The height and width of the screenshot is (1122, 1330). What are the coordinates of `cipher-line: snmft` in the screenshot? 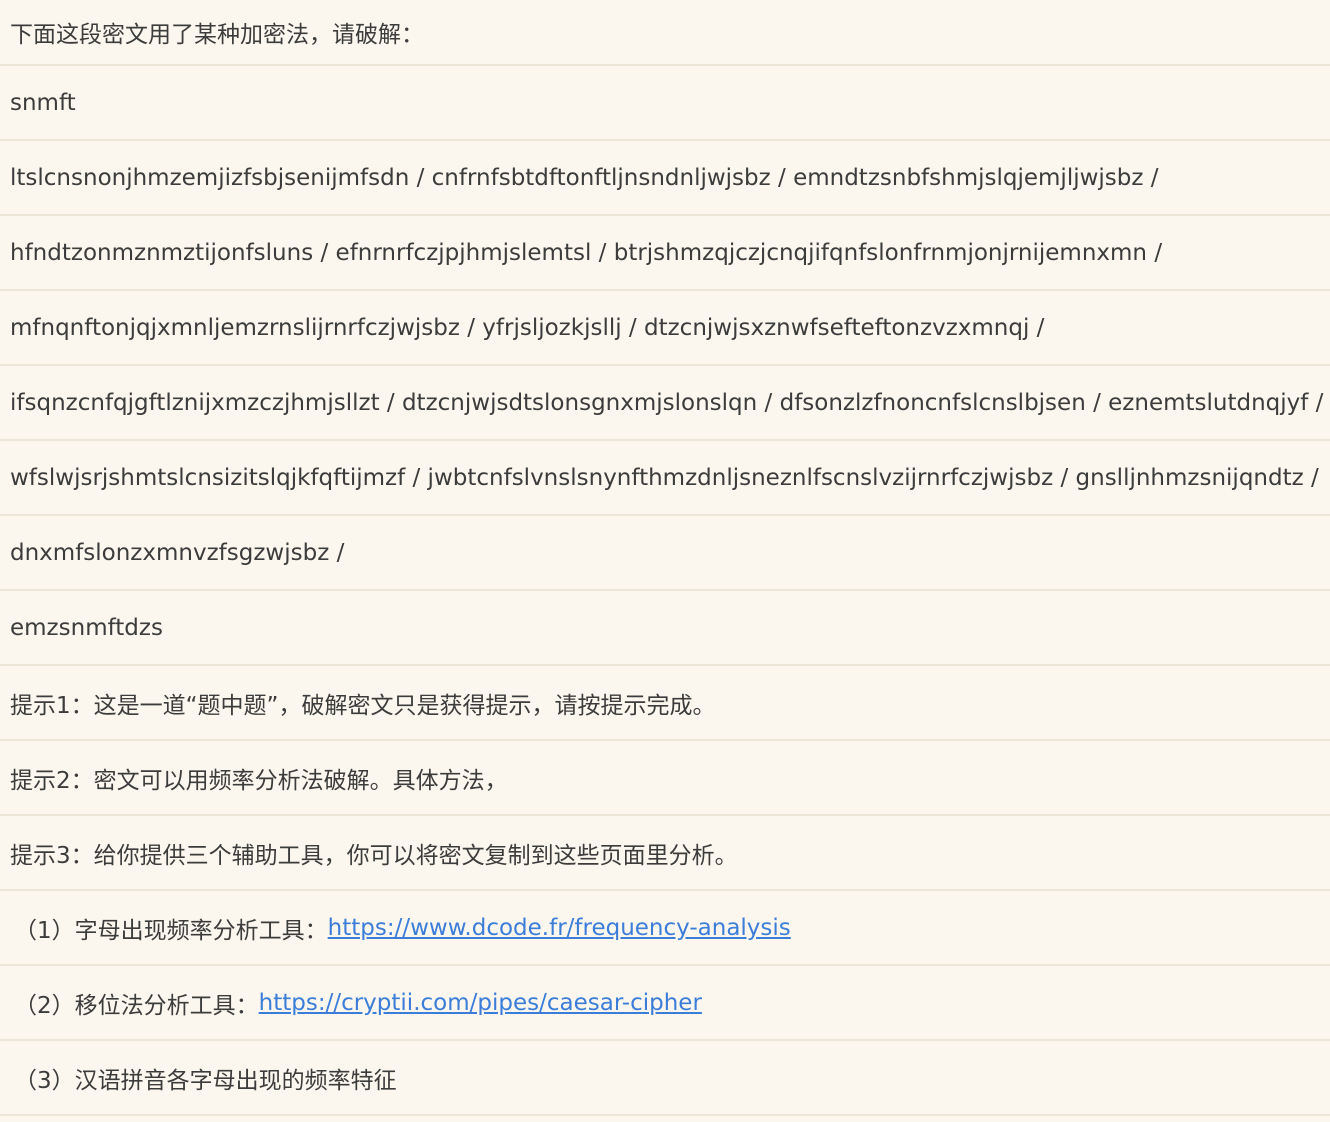 It's located at (665, 103).